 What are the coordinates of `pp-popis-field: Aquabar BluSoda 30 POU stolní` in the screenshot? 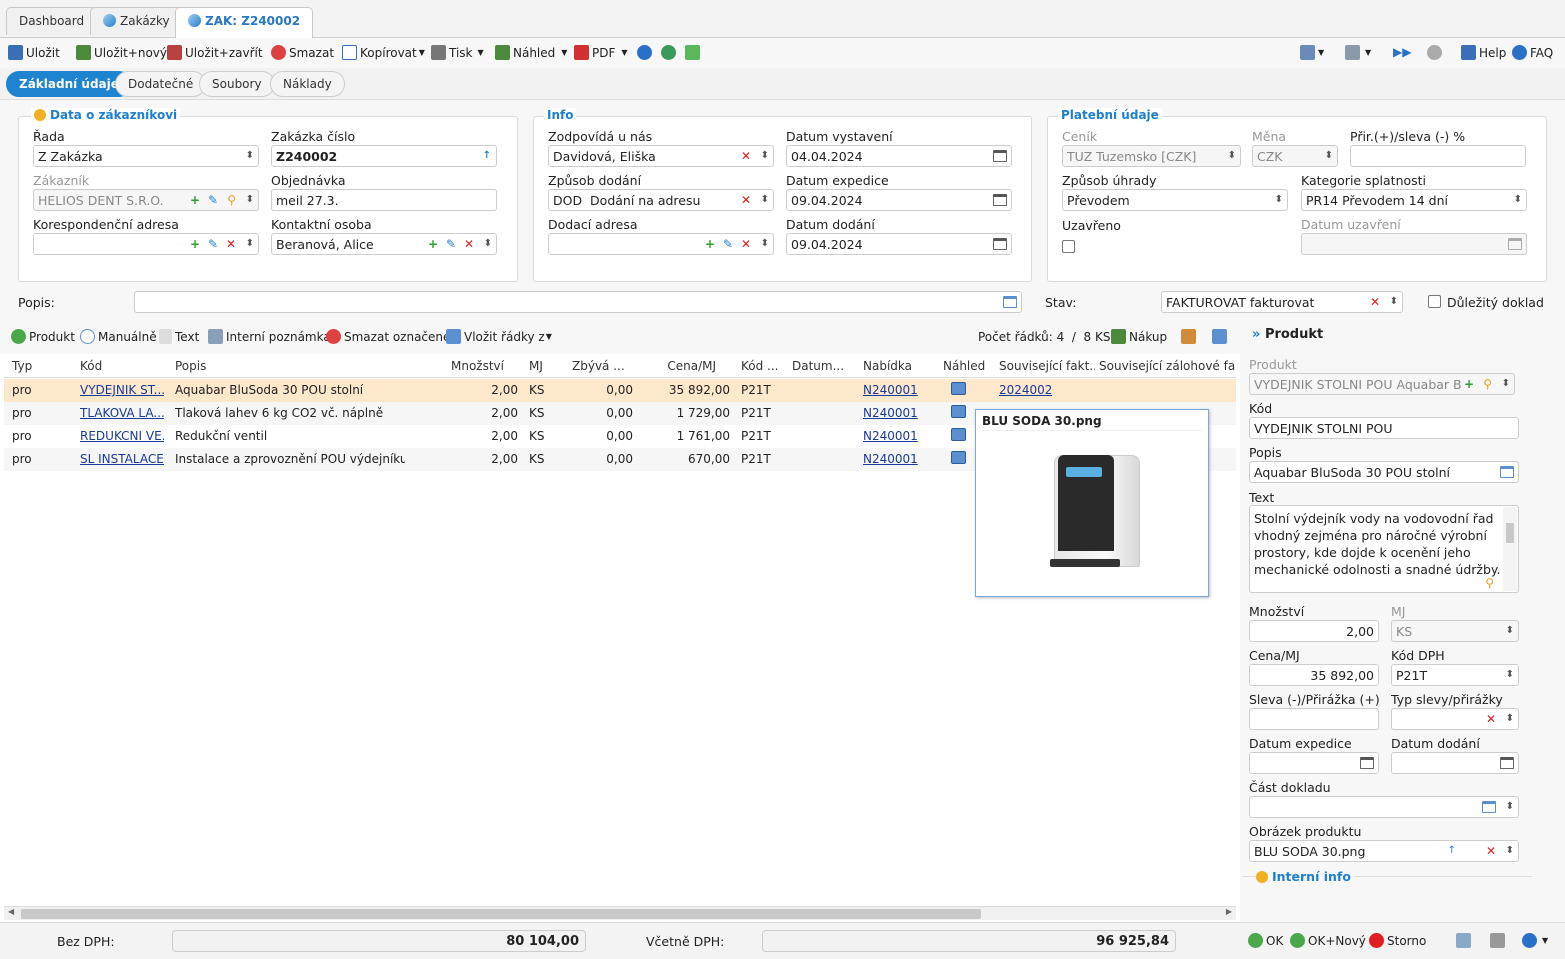 It's located at (1384, 472).